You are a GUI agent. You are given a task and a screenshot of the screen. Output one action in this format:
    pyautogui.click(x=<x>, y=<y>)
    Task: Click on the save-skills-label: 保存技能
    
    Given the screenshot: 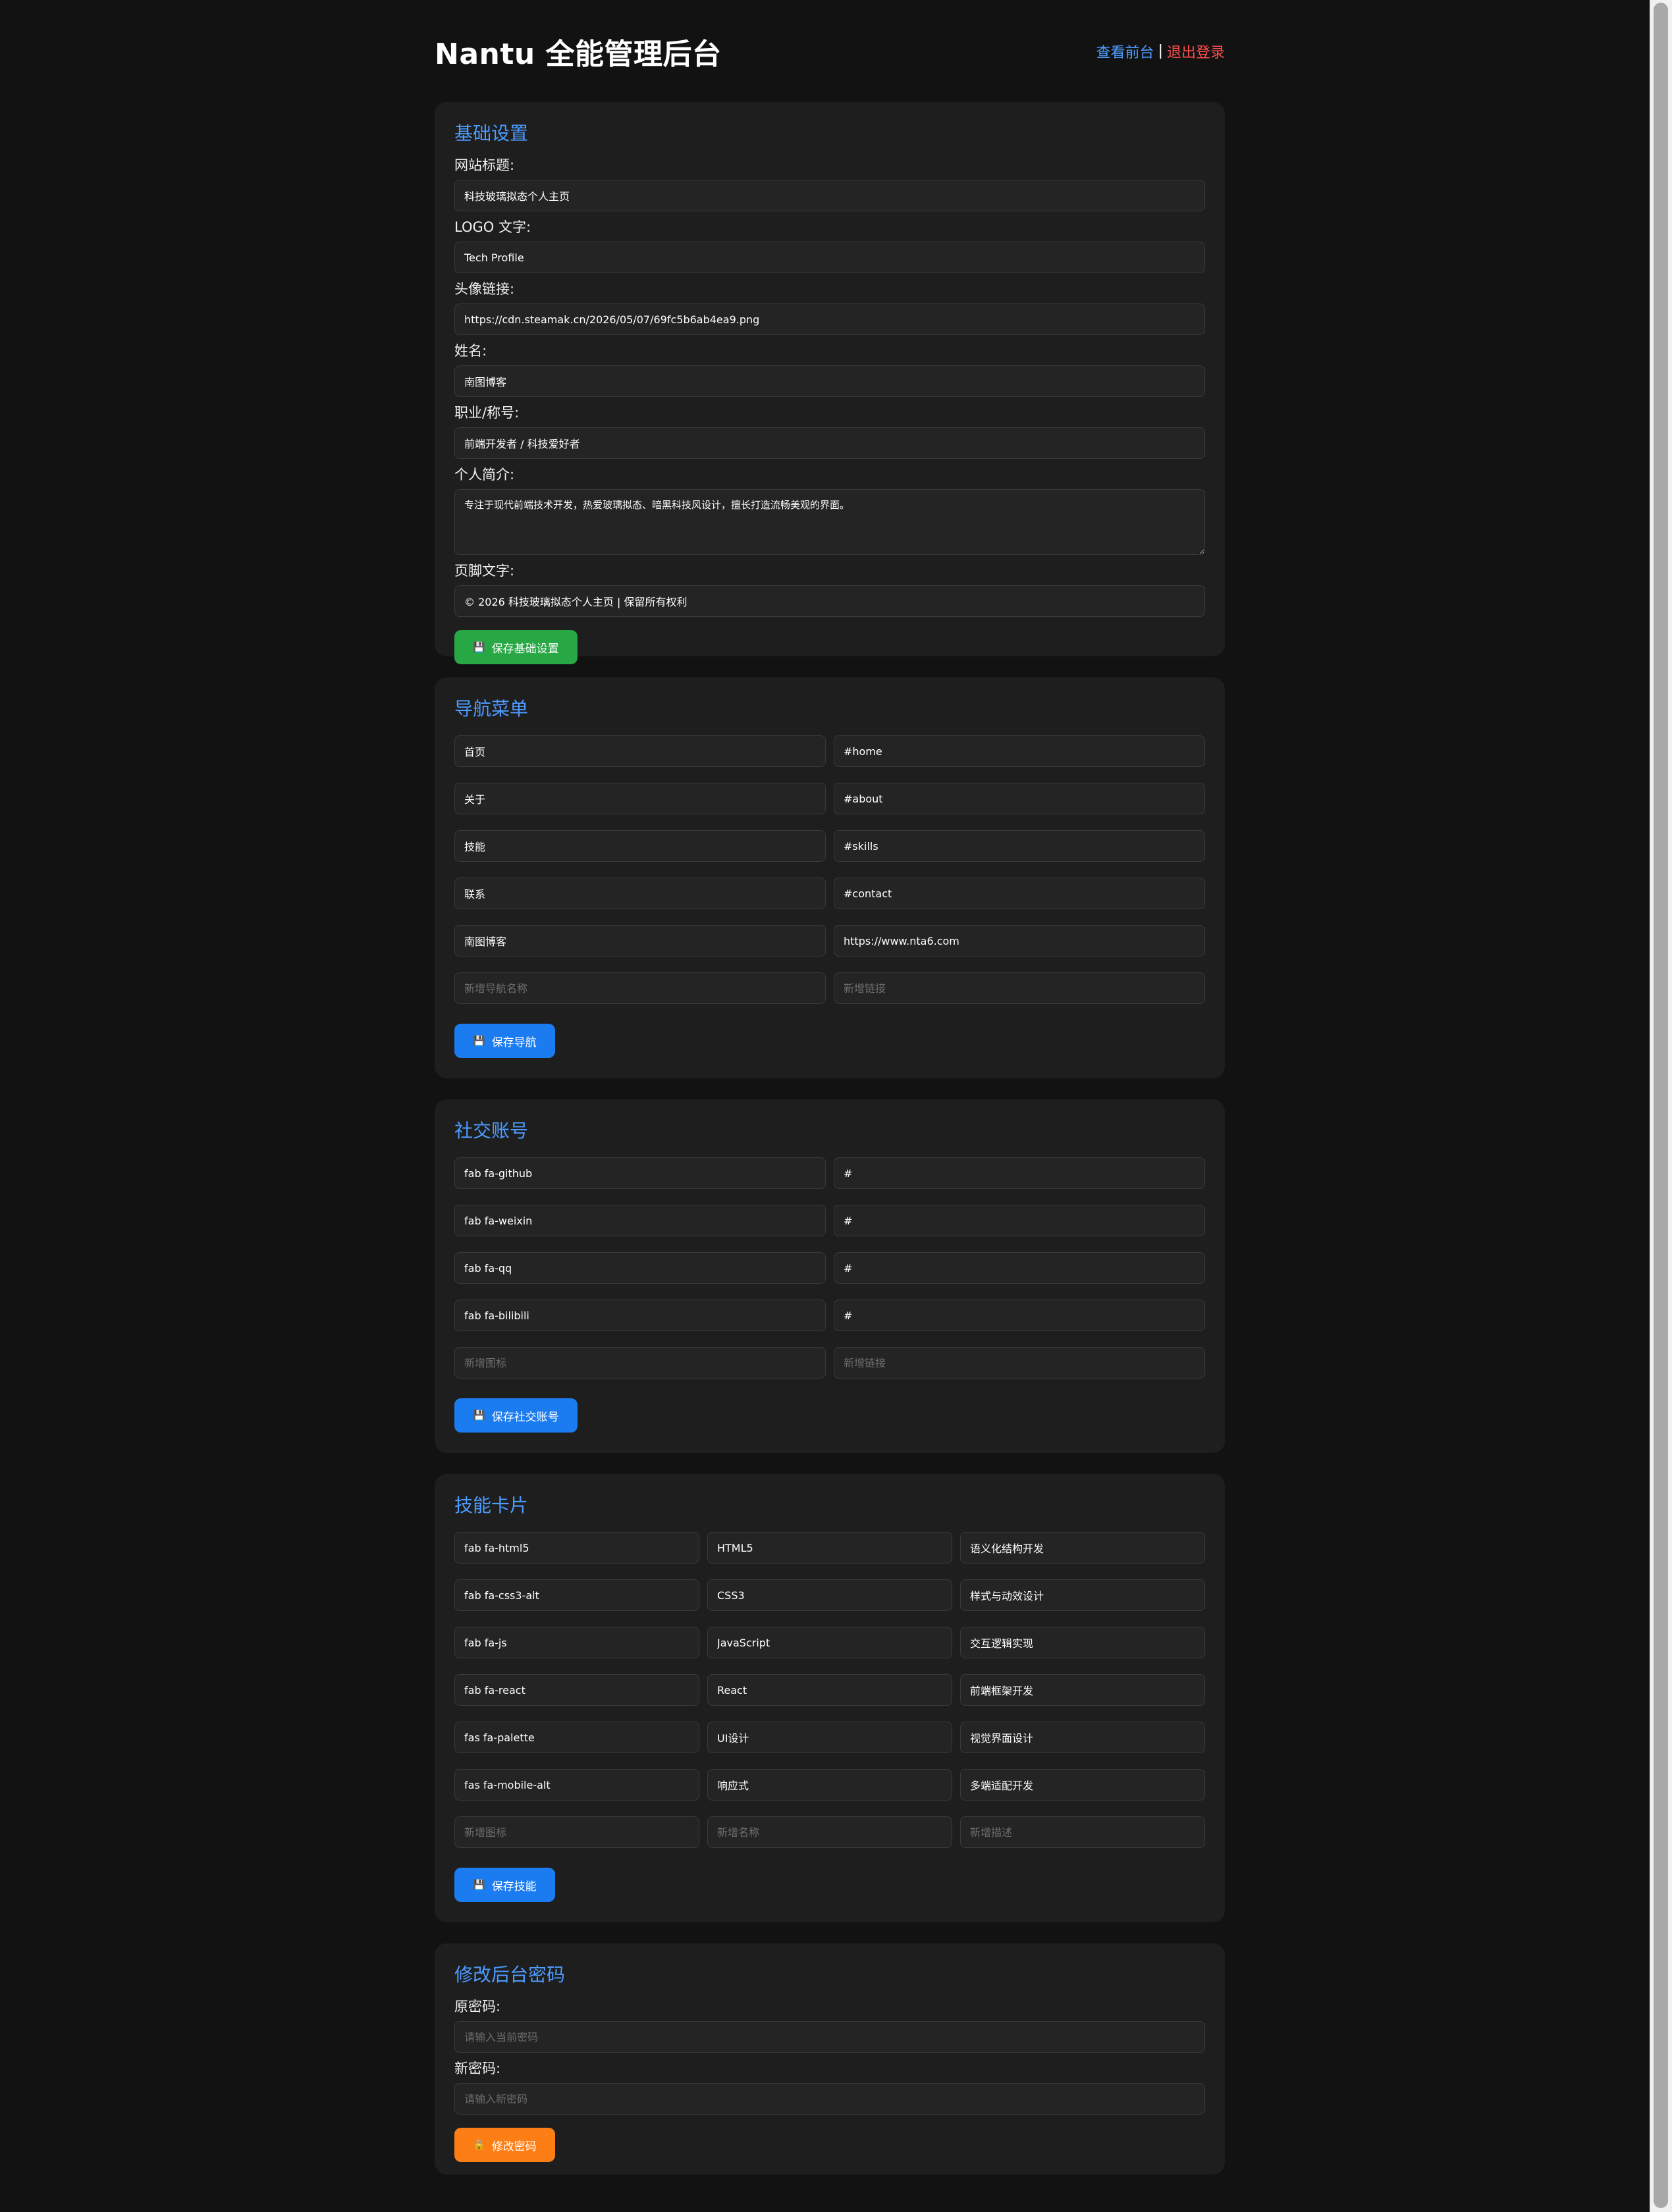 What is the action you would take?
    pyautogui.click(x=514, y=1887)
    